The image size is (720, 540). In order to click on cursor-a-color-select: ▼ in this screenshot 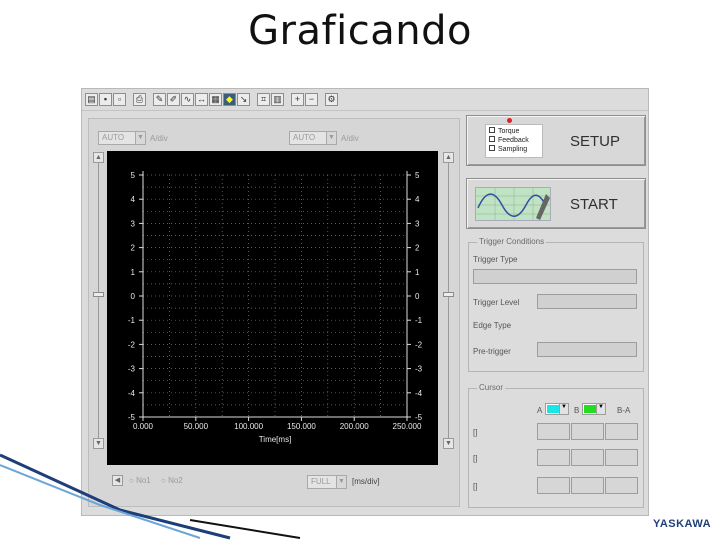, I will do `click(557, 409)`.